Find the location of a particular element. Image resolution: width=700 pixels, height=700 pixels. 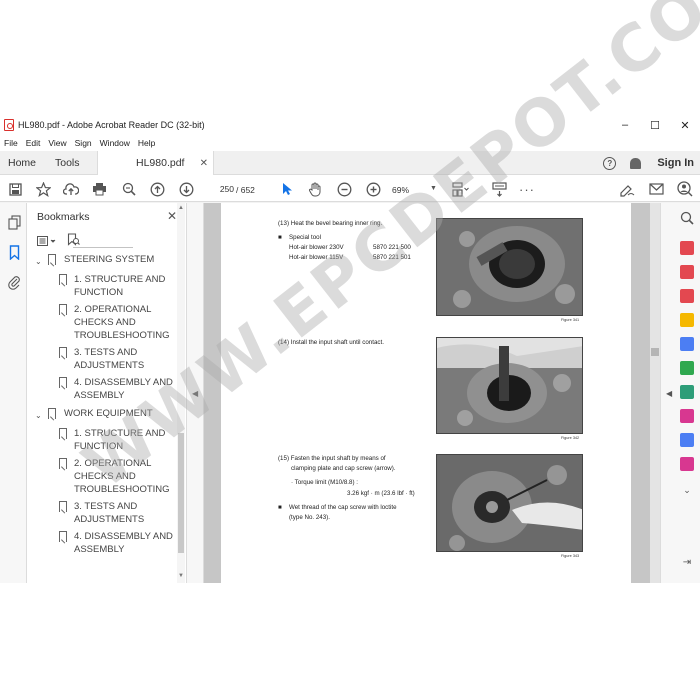

scroll-up-icon: ▲ is located at coordinates (181, 208).